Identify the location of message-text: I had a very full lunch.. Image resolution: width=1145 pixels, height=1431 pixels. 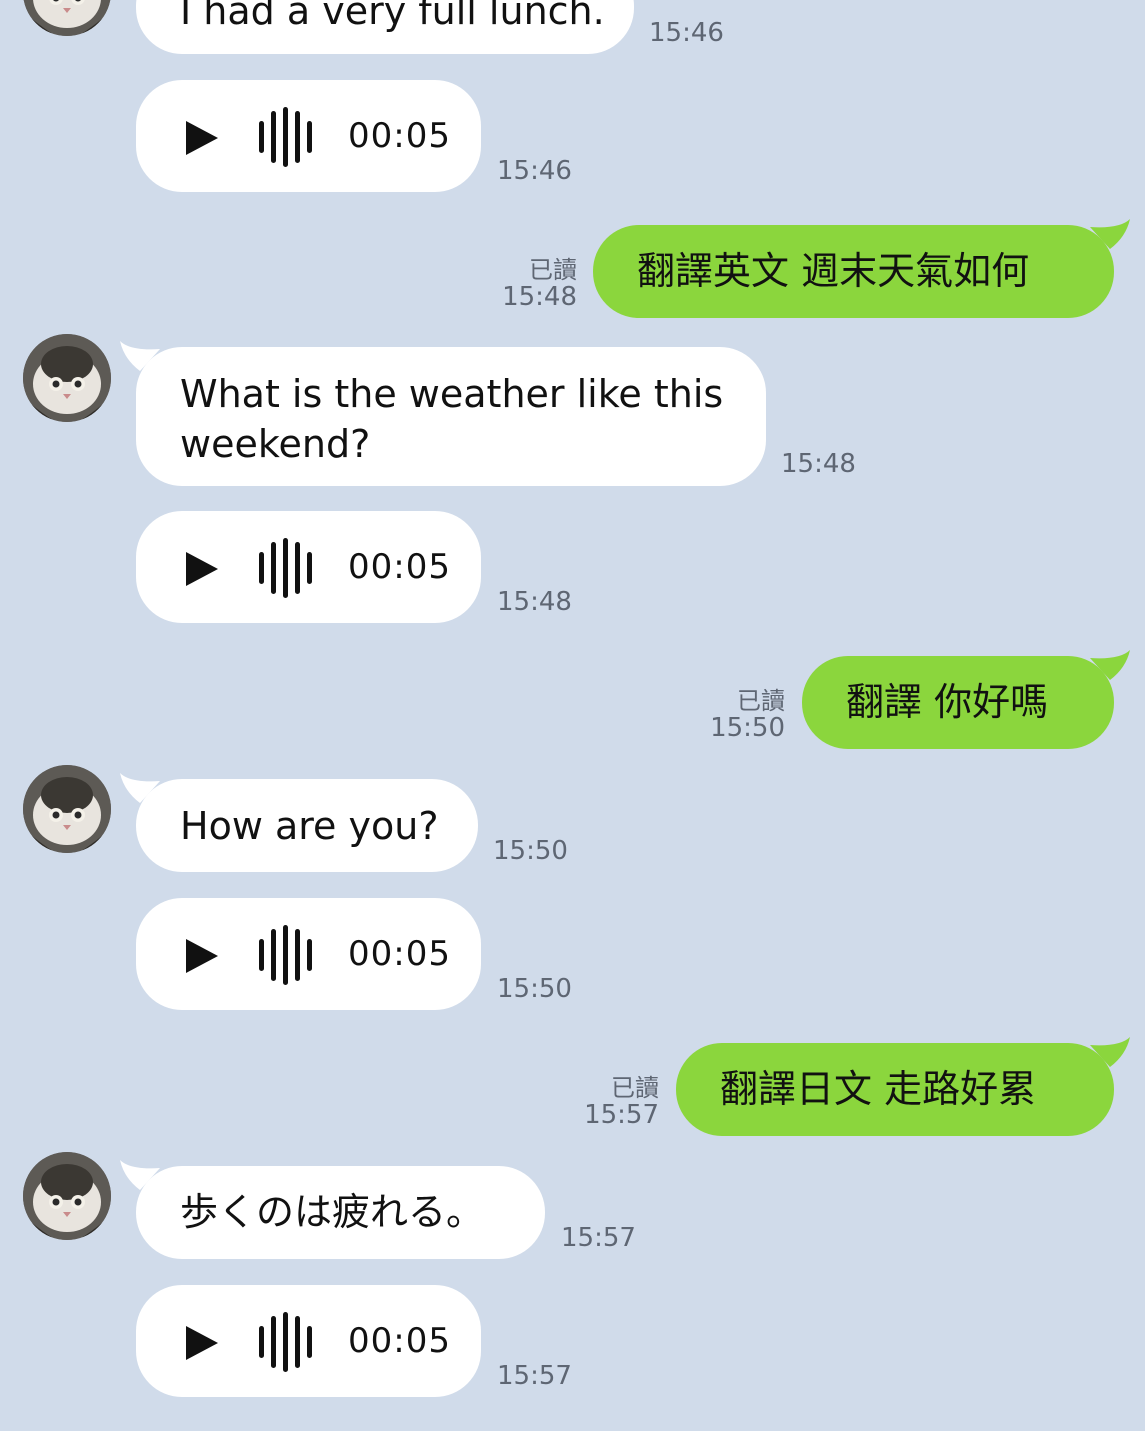
(392, 16).